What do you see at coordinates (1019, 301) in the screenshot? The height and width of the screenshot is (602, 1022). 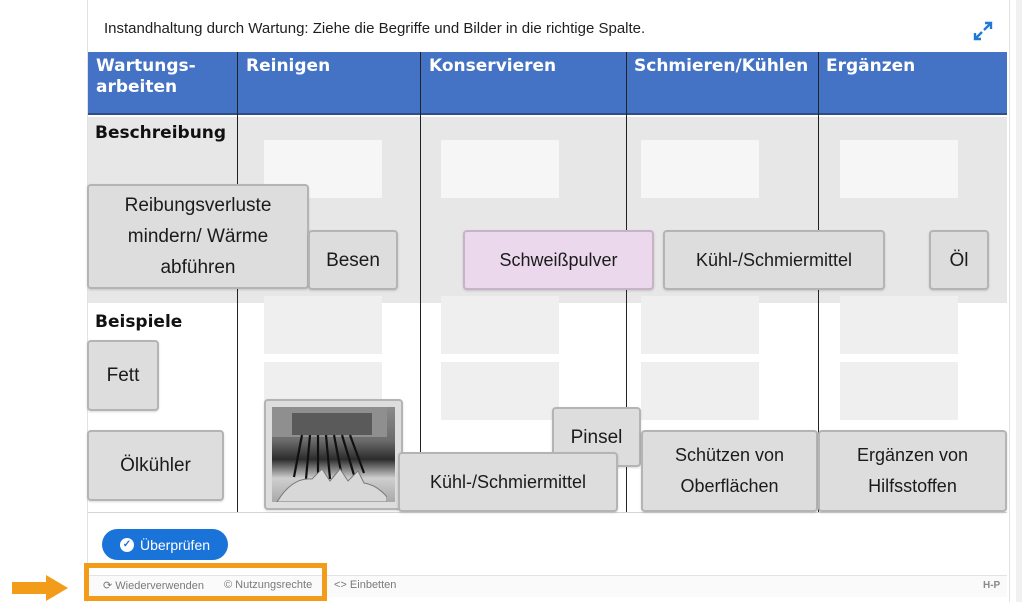 I see `scrollbar` at bounding box center [1019, 301].